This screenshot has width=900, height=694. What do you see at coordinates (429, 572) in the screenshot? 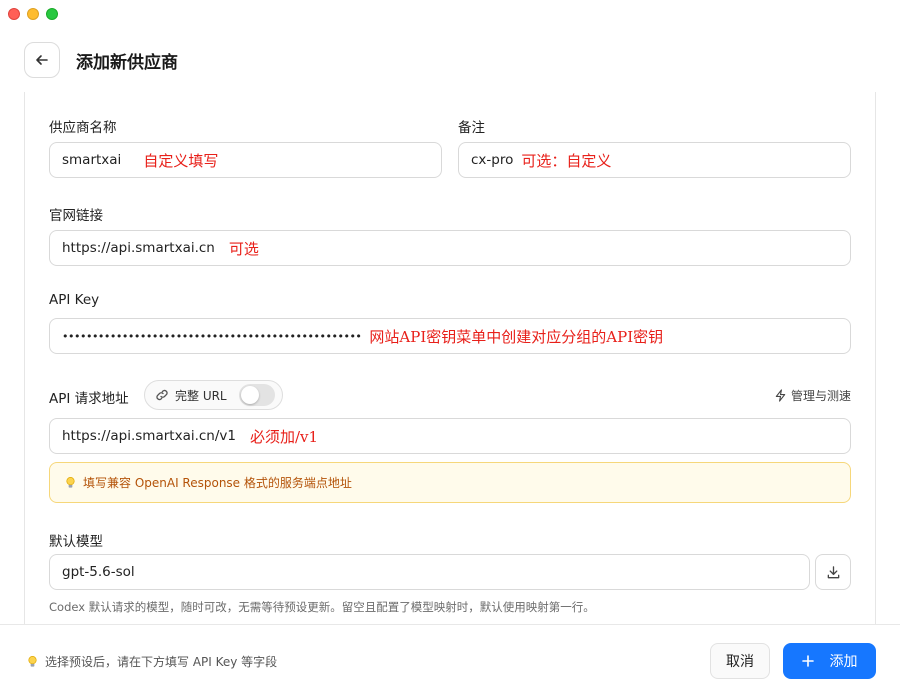
I see `default-model-input: gpt-5.6-sol` at bounding box center [429, 572].